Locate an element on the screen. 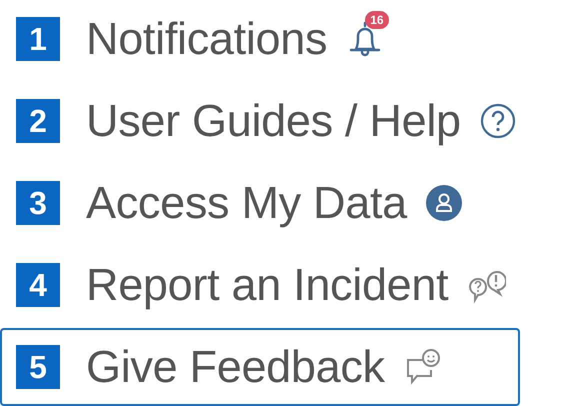 This screenshot has height=406, width=568. count-badge: 16 is located at coordinates (377, 20).